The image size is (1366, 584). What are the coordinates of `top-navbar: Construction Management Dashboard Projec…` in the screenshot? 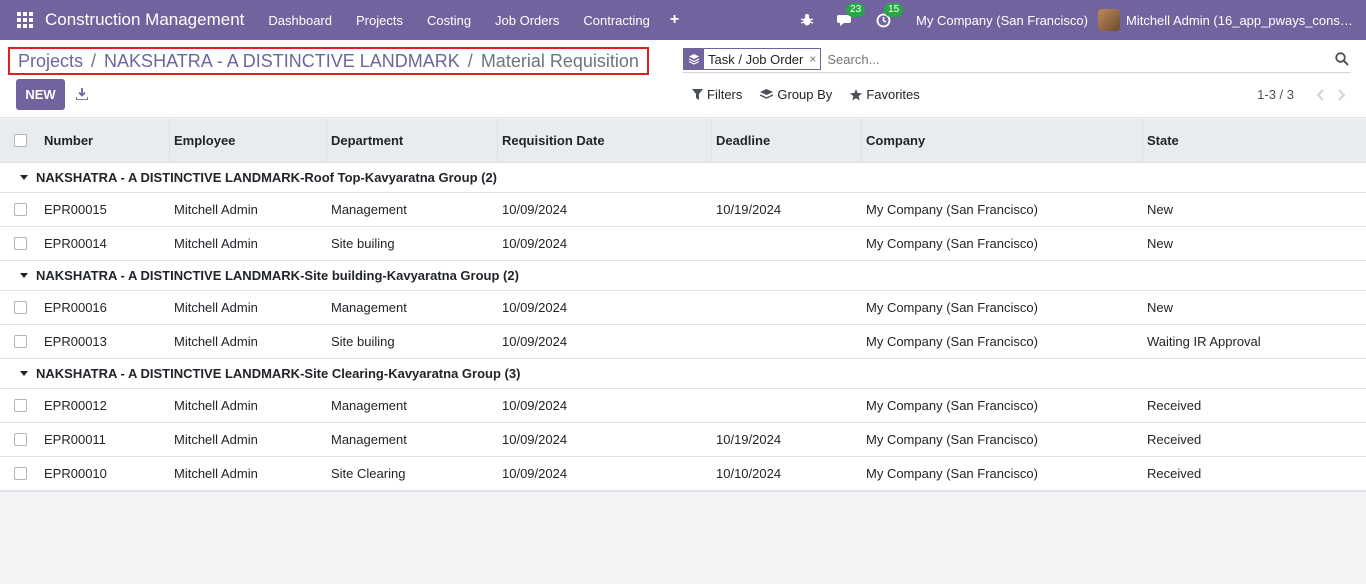 It's located at (683, 20).